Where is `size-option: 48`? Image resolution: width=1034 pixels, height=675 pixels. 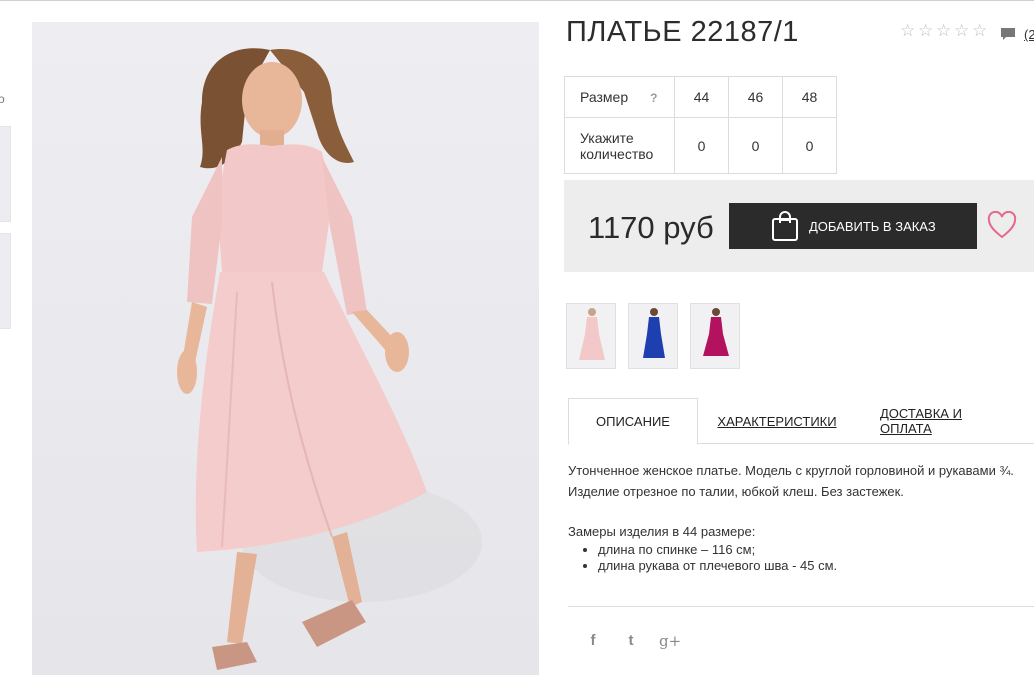
size-option: 48 is located at coordinates (809, 97).